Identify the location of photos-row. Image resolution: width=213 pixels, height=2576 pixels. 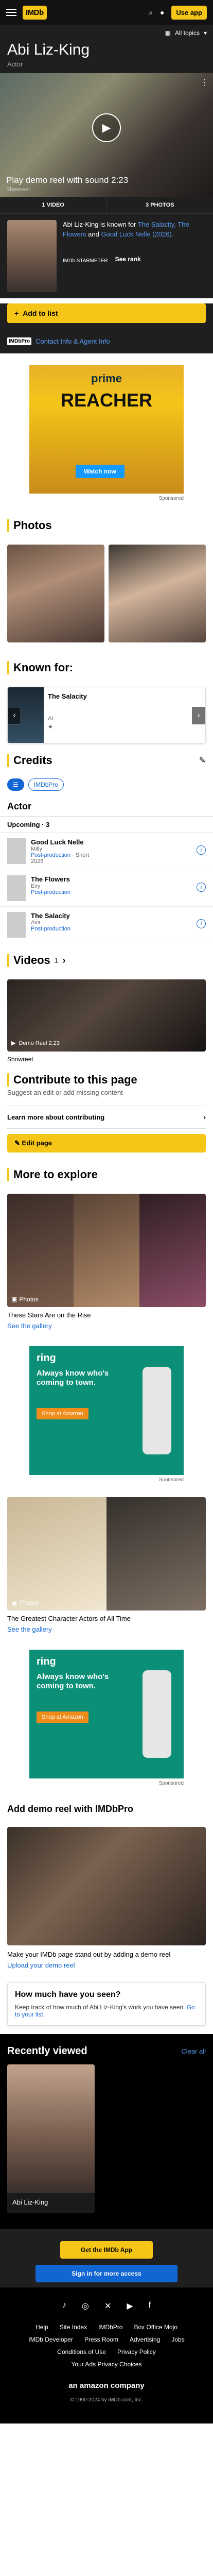
(106, 594).